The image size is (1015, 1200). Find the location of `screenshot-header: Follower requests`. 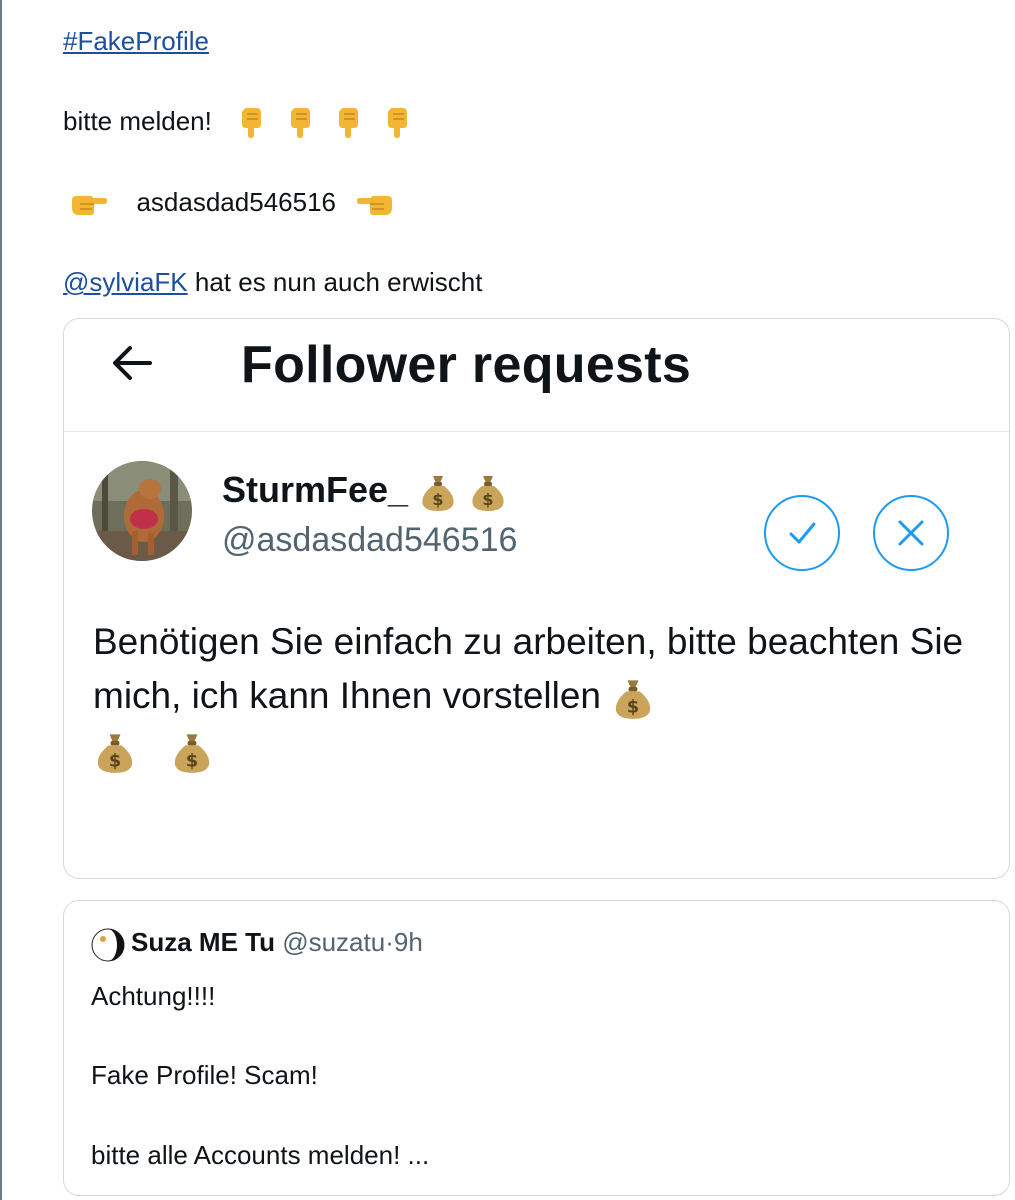

screenshot-header: Follower requests is located at coordinates (536, 375).